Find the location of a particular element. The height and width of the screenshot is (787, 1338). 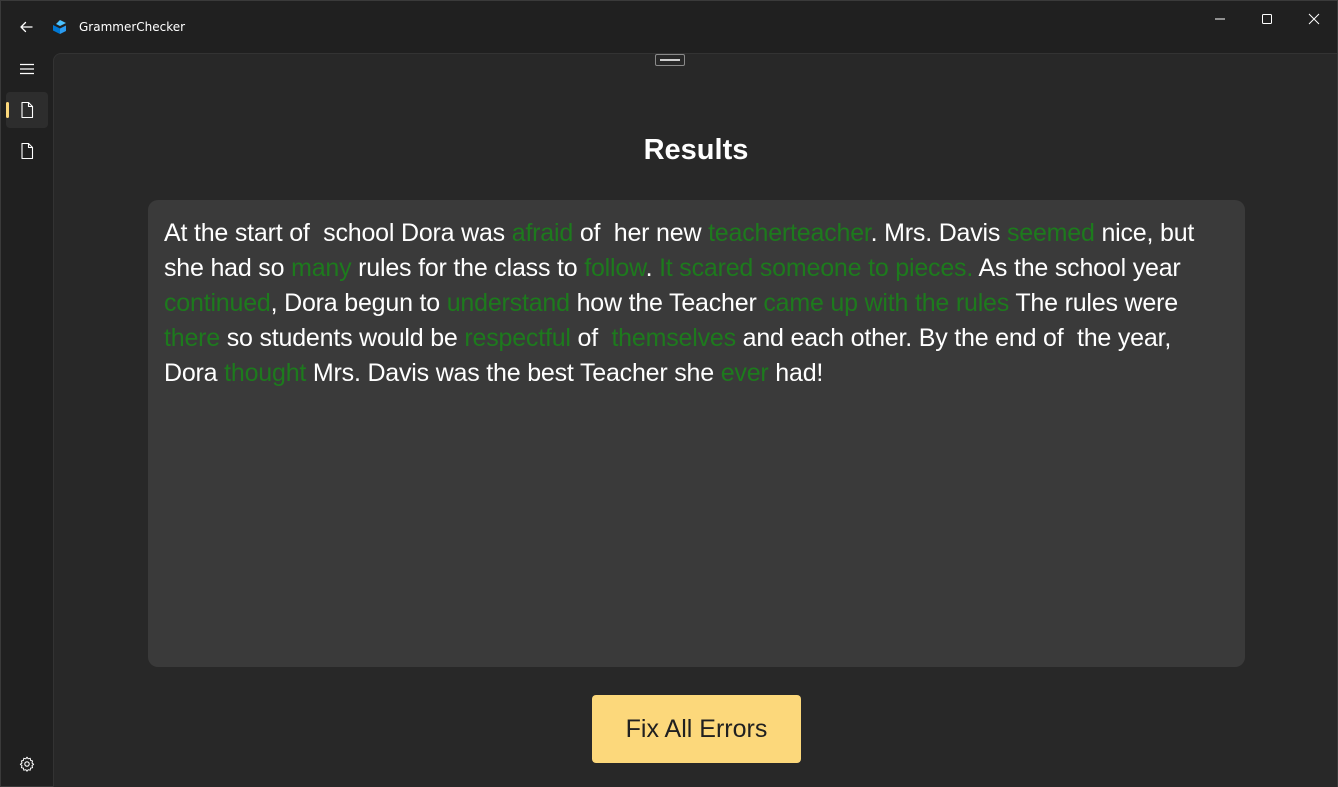

error-highlight: many is located at coordinates (321, 268).